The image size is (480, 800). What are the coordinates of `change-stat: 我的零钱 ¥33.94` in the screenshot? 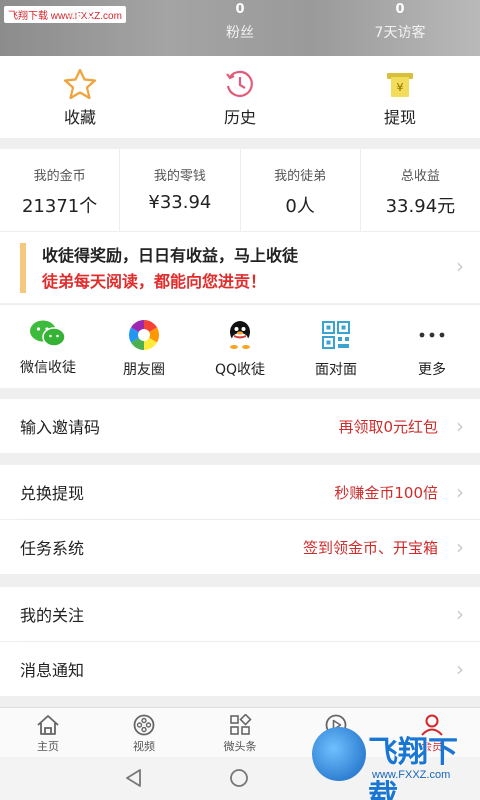 It's located at (180, 190).